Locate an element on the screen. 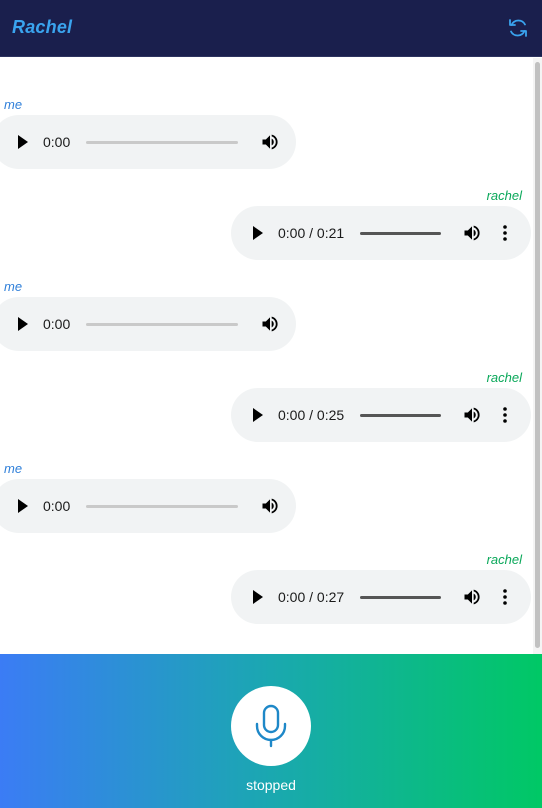 This screenshot has height=808, width=542. app-header: Rachel is located at coordinates (271, 28).